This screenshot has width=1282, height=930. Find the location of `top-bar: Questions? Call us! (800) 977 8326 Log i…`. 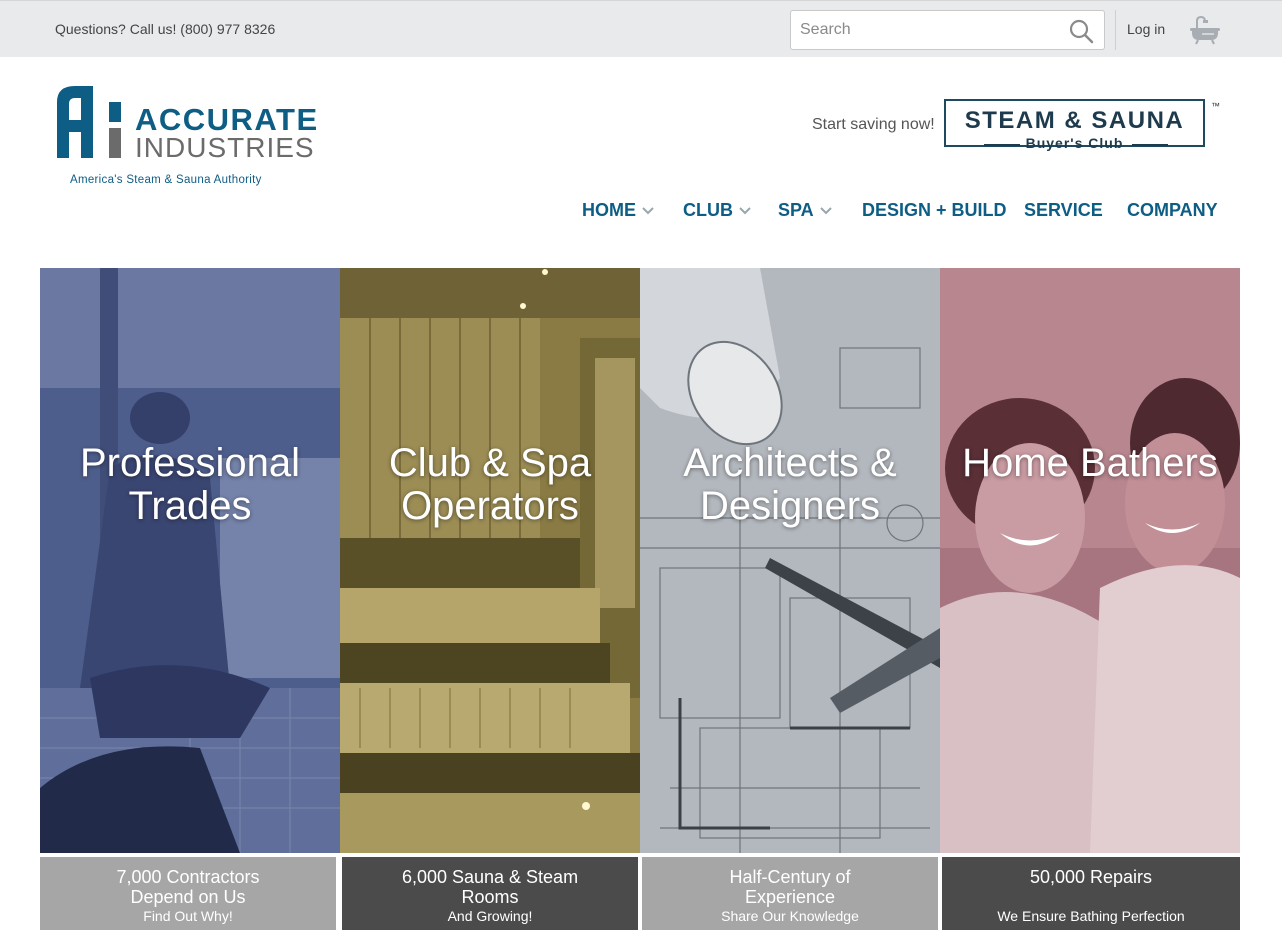

top-bar: Questions? Call us! (800) 977 8326 Log i… is located at coordinates (641, 28).